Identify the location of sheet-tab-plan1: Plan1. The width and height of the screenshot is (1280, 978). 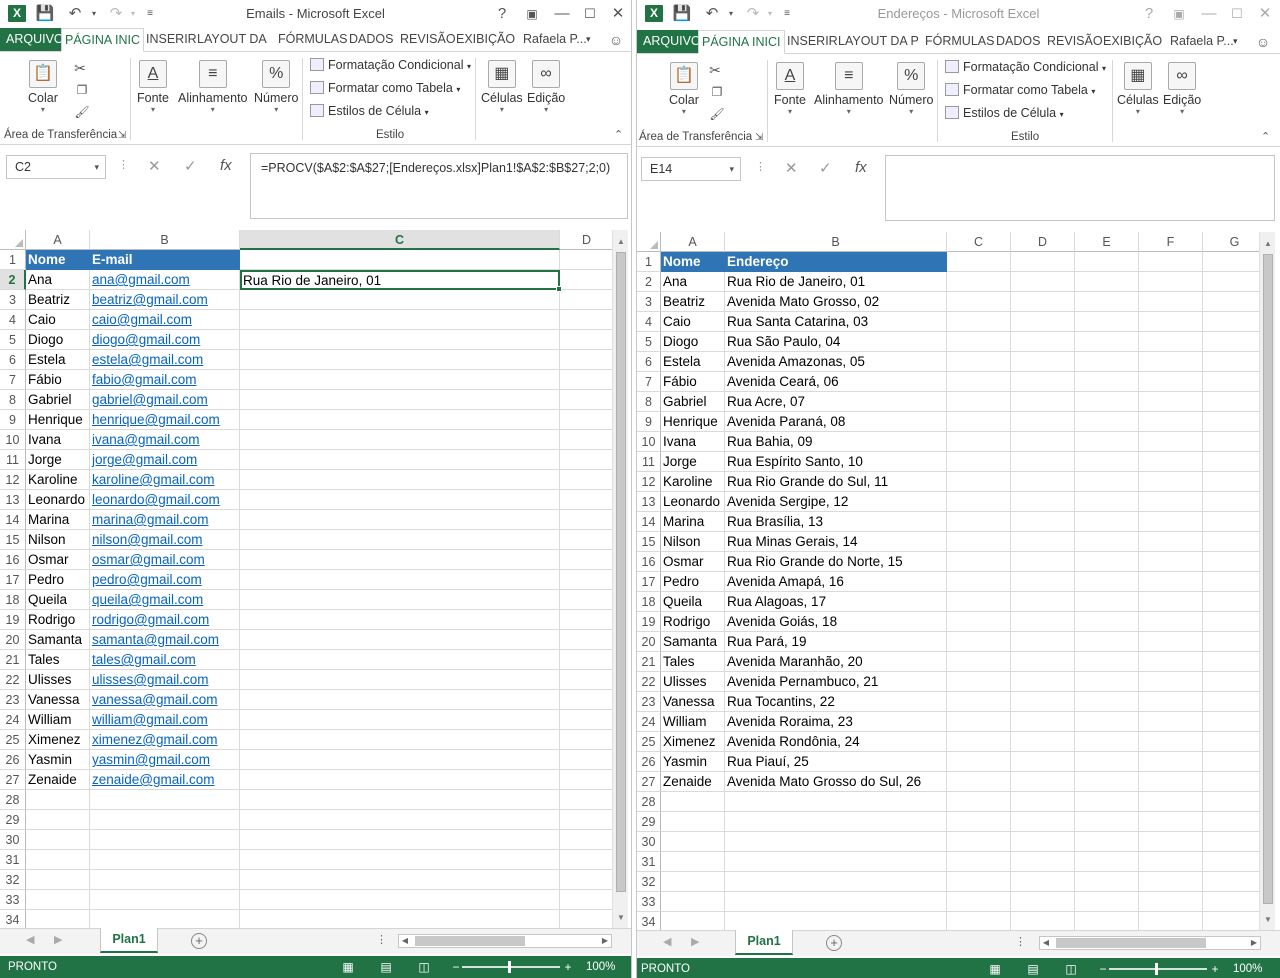
(129, 940).